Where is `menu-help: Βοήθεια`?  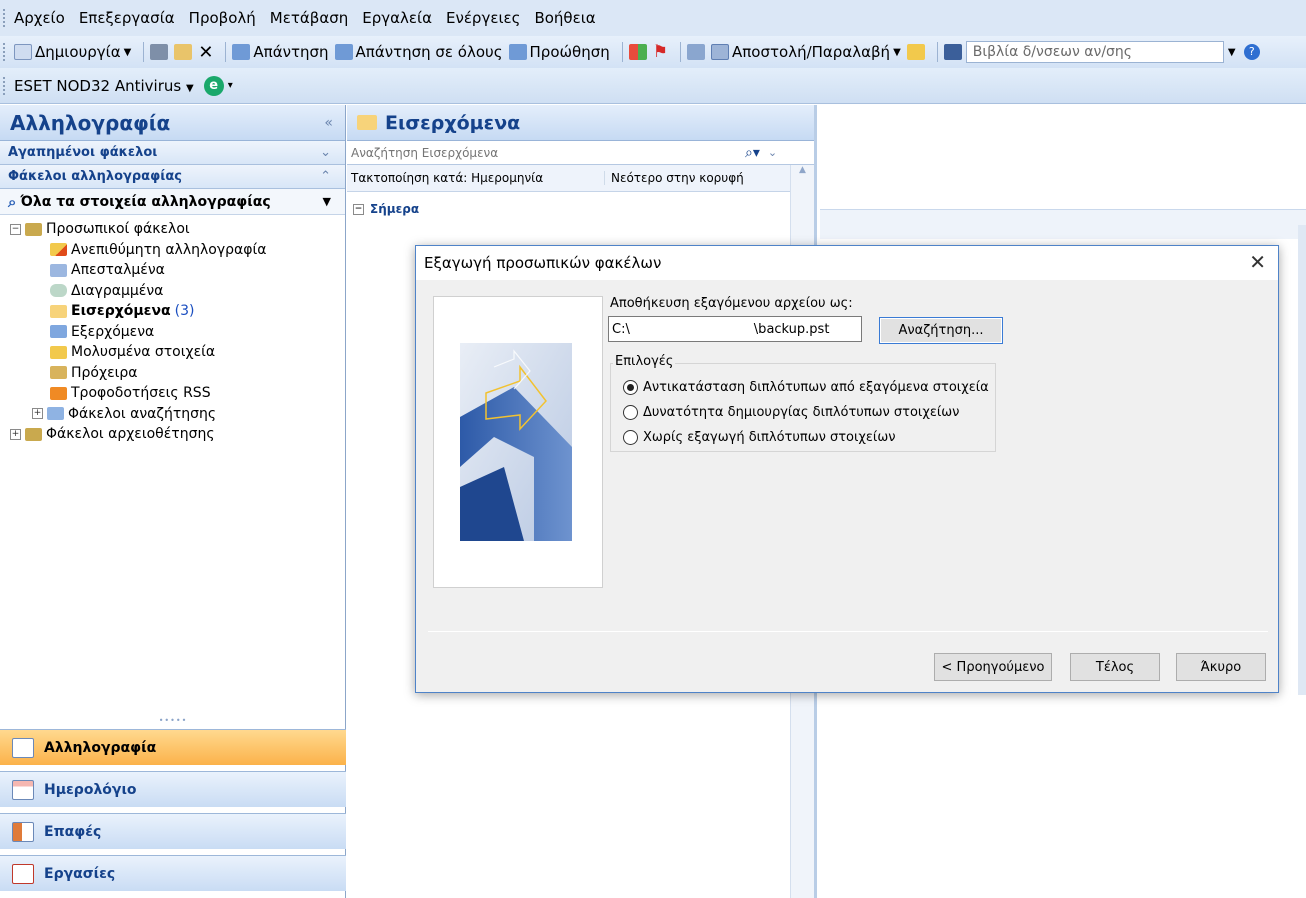
menu-help: Βοήθεια is located at coordinates (564, 18).